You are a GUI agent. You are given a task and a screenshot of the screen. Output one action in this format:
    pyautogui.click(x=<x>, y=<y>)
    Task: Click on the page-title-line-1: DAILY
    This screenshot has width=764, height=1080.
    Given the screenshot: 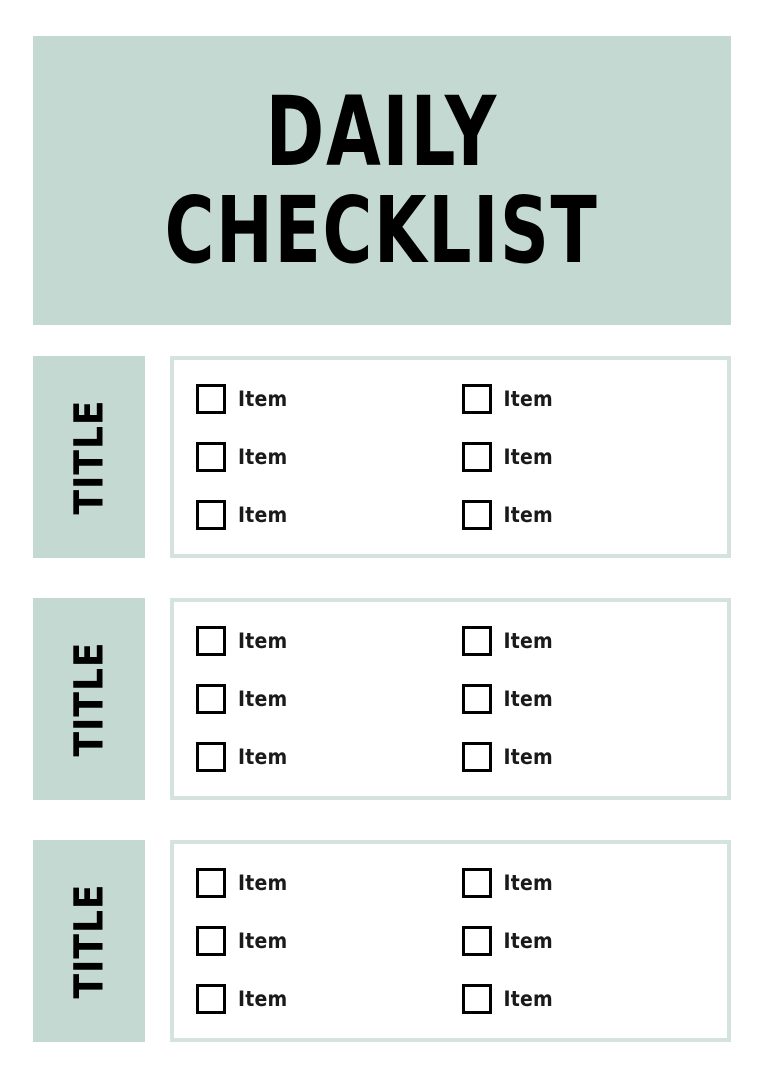 What is the action you would take?
    pyautogui.click(x=382, y=131)
    